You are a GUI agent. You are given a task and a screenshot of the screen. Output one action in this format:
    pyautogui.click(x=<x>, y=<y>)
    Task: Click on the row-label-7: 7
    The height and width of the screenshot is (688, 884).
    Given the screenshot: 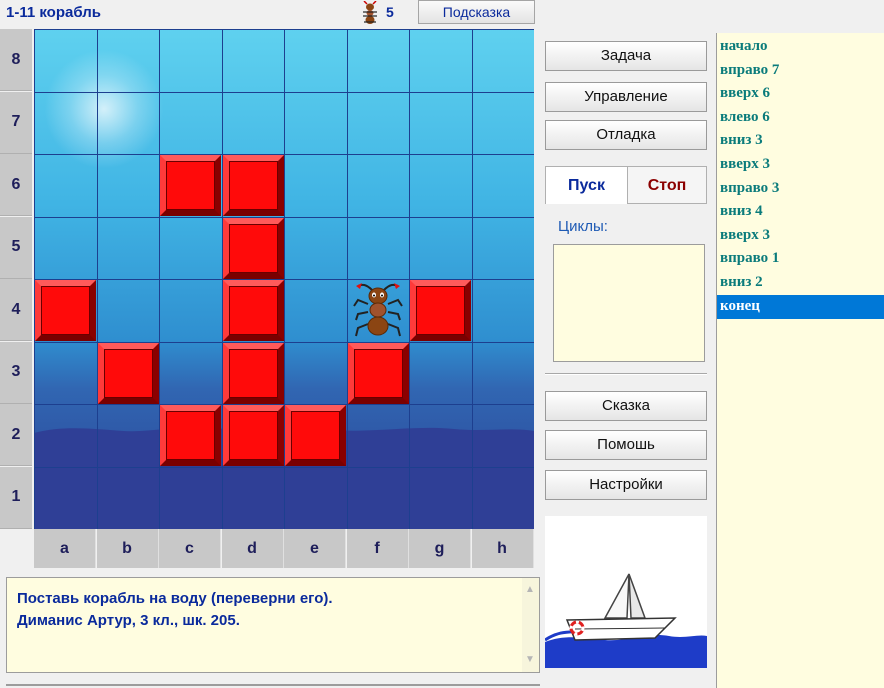 What is the action you would take?
    pyautogui.click(x=16, y=122)
    